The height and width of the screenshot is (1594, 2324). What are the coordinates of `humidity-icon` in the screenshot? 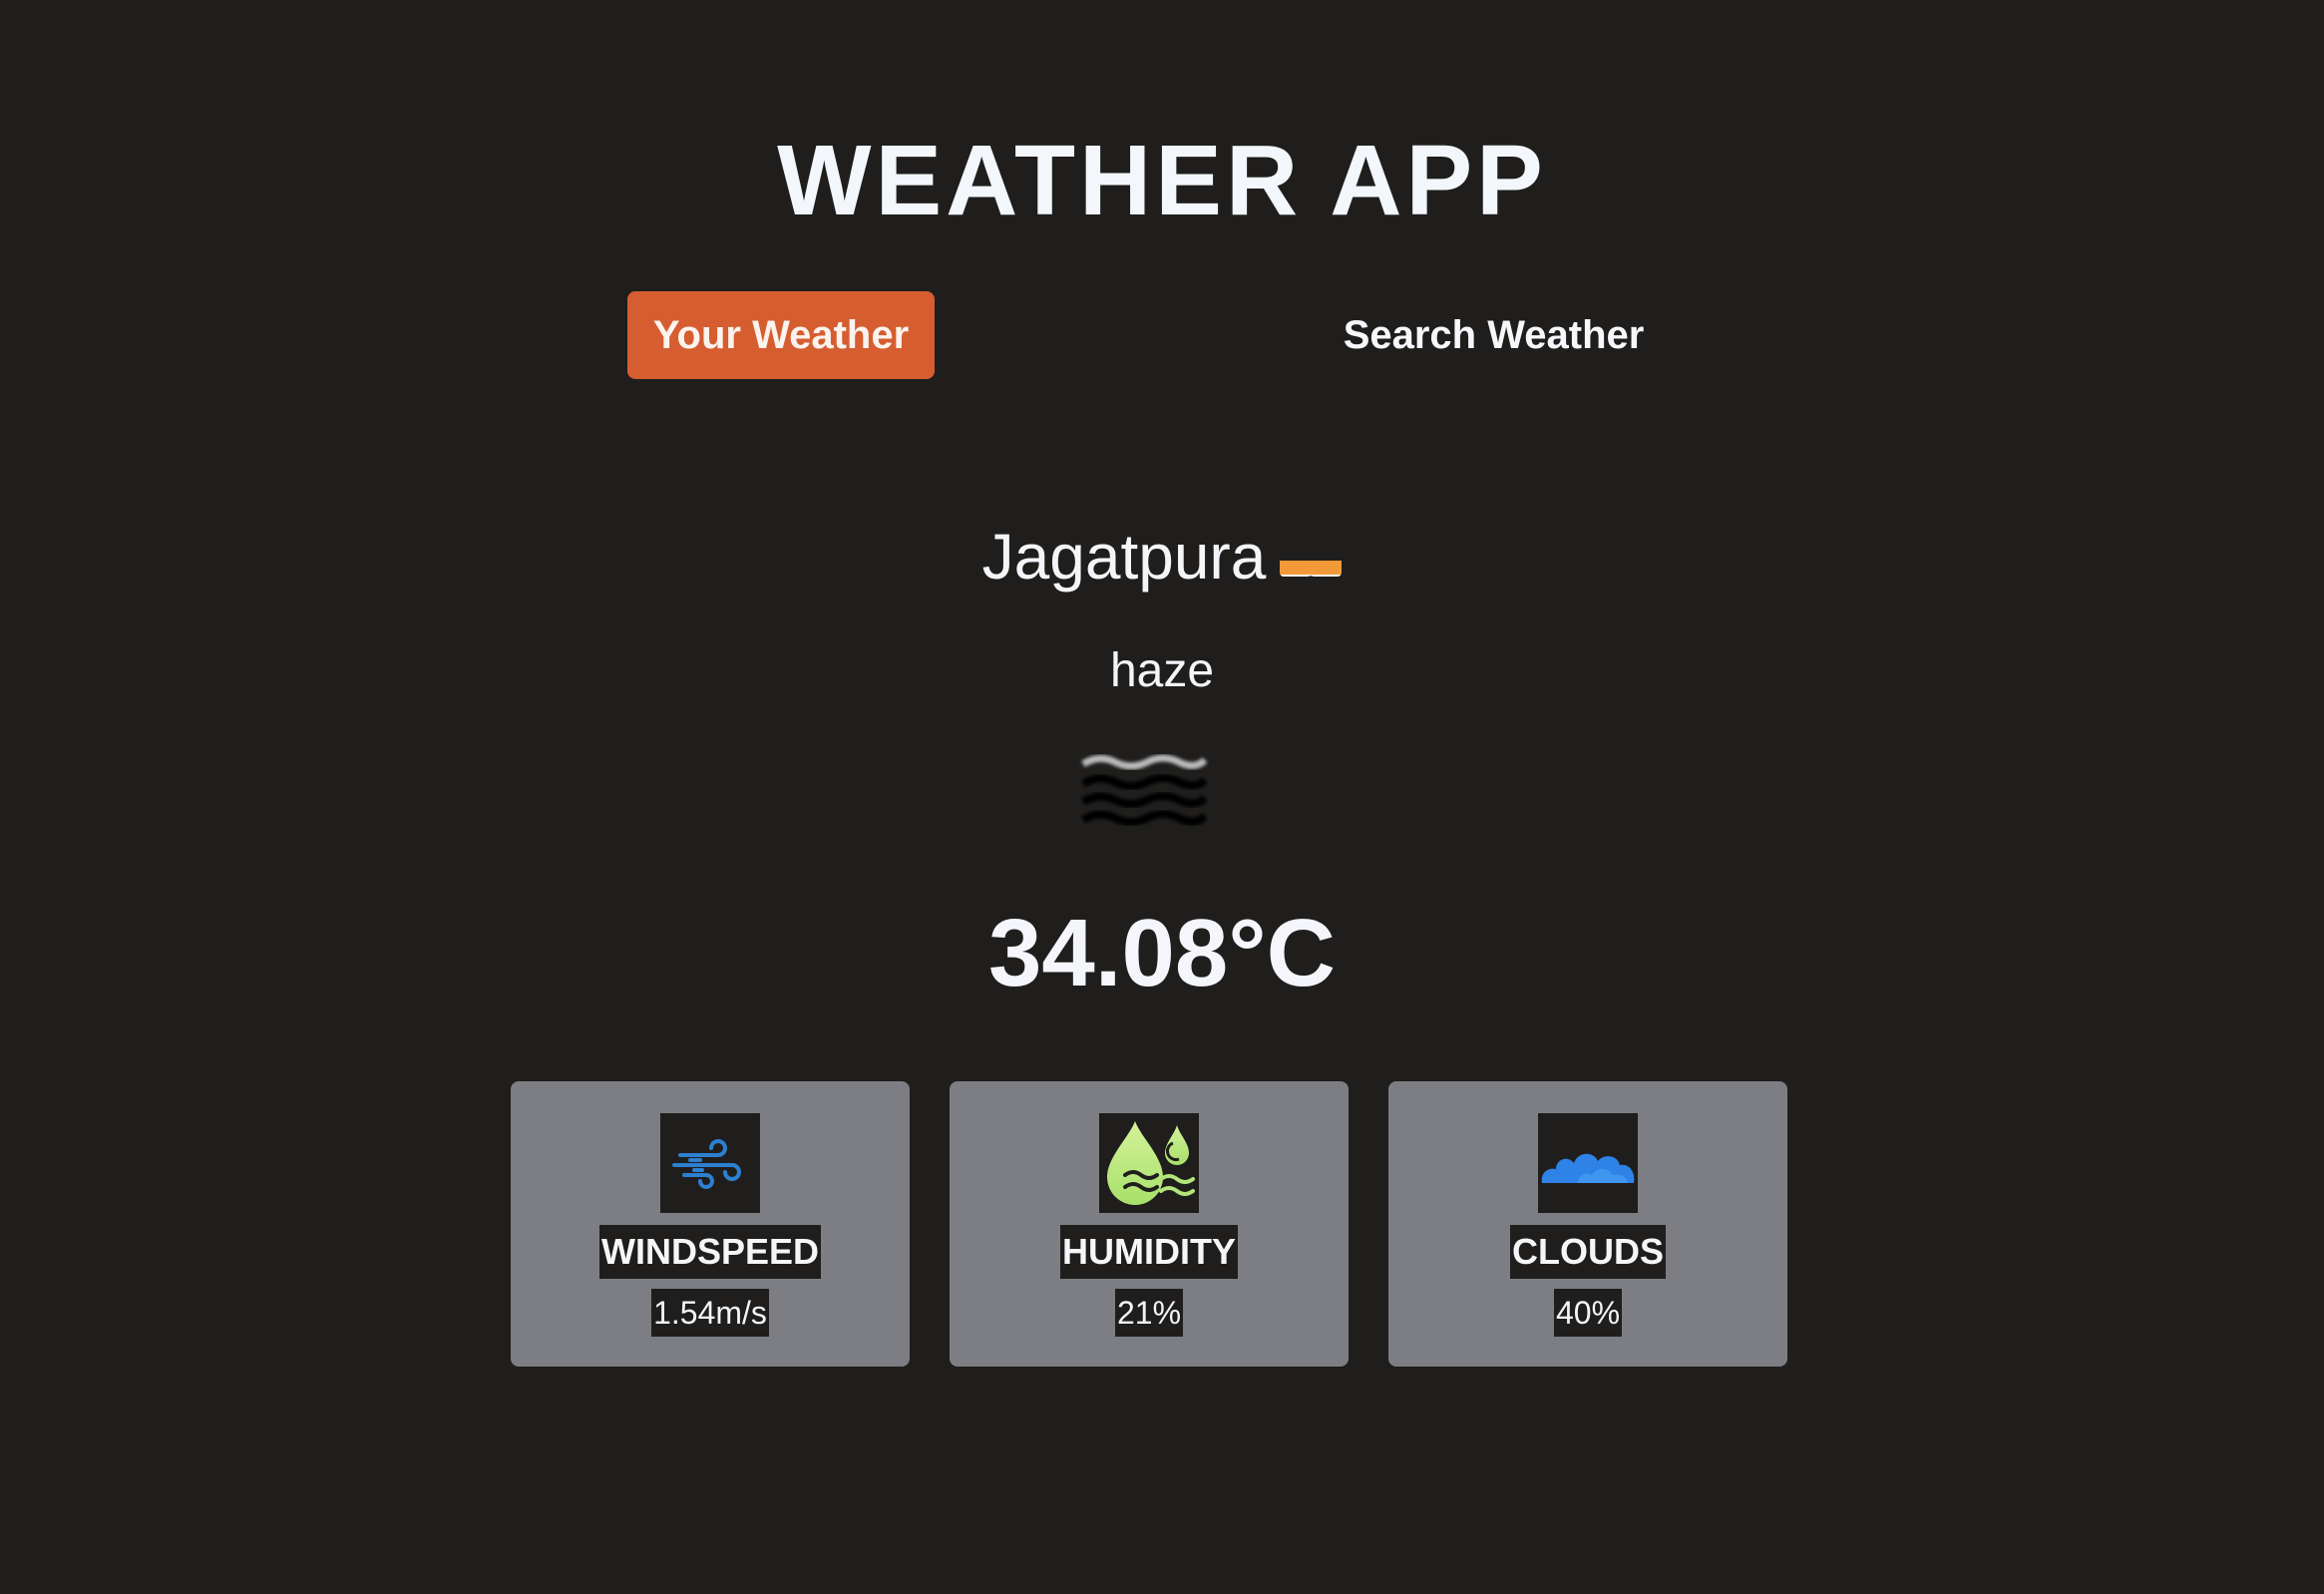 It's located at (1149, 1163).